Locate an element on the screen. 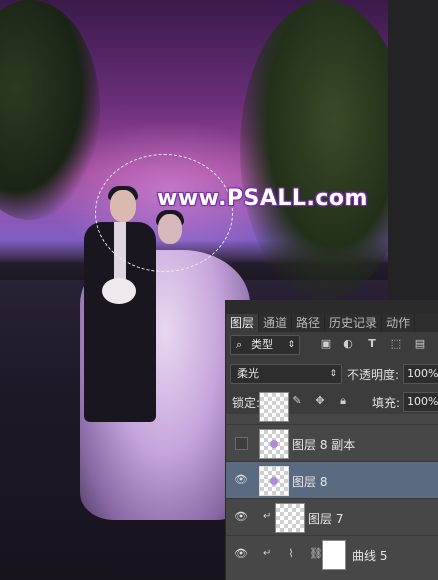 The image size is (438, 580). lock-label: 锁定: is located at coordinates (246, 403).